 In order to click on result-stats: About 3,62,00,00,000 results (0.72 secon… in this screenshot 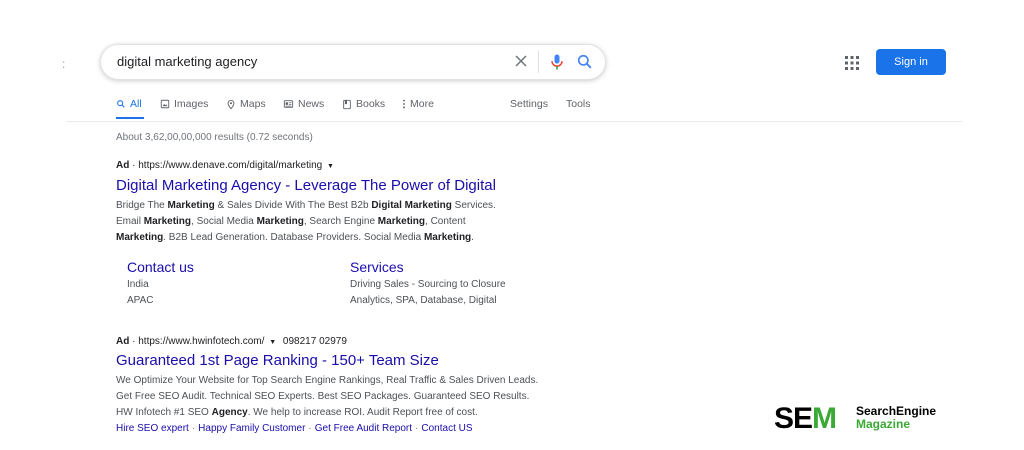, I will do `click(214, 137)`.